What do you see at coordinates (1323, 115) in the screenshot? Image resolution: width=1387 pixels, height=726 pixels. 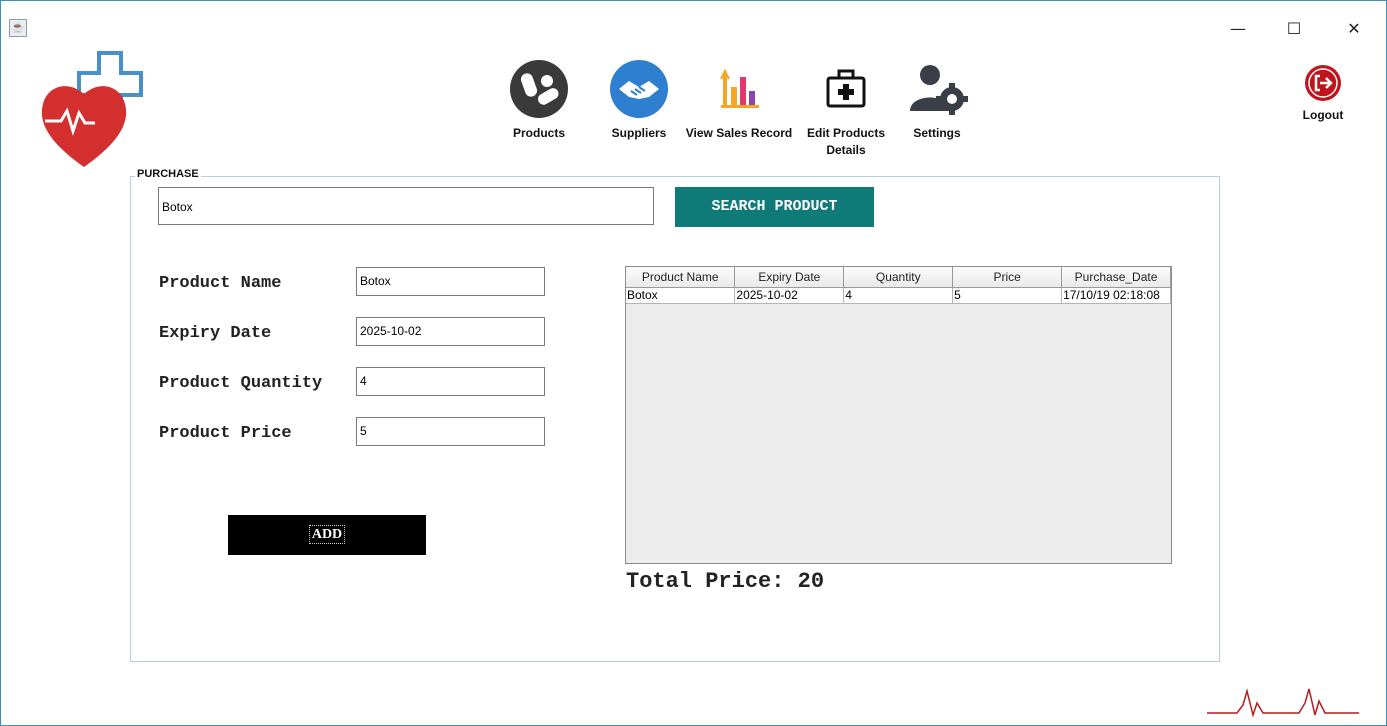 I see `logout-label: Logout` at bounding box center [1323, 115].